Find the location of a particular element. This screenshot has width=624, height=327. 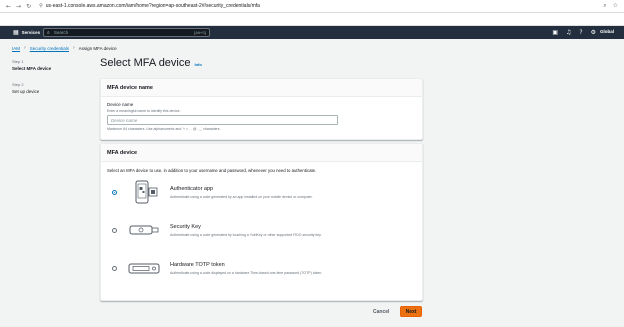

option-title: Authenticator app is located at coordinates (192, 189).